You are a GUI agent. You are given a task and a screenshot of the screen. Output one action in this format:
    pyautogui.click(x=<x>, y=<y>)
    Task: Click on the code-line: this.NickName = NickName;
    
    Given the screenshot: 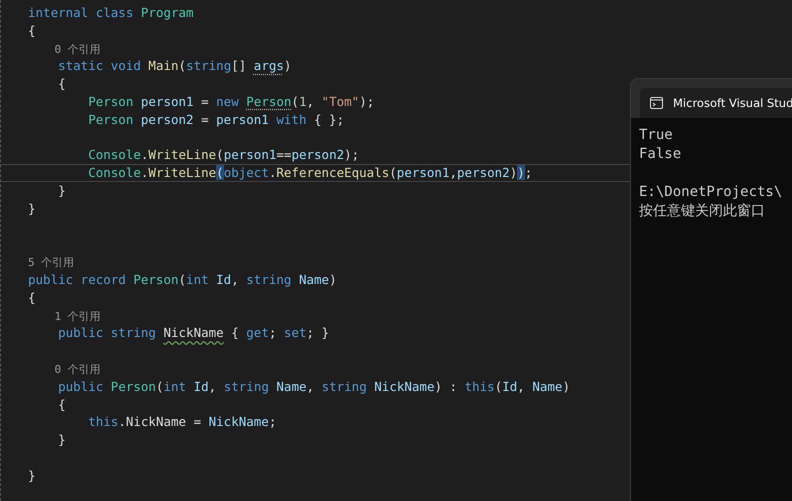 What is the action you would take?
    pyautogui.click(x=181, y=422)
    